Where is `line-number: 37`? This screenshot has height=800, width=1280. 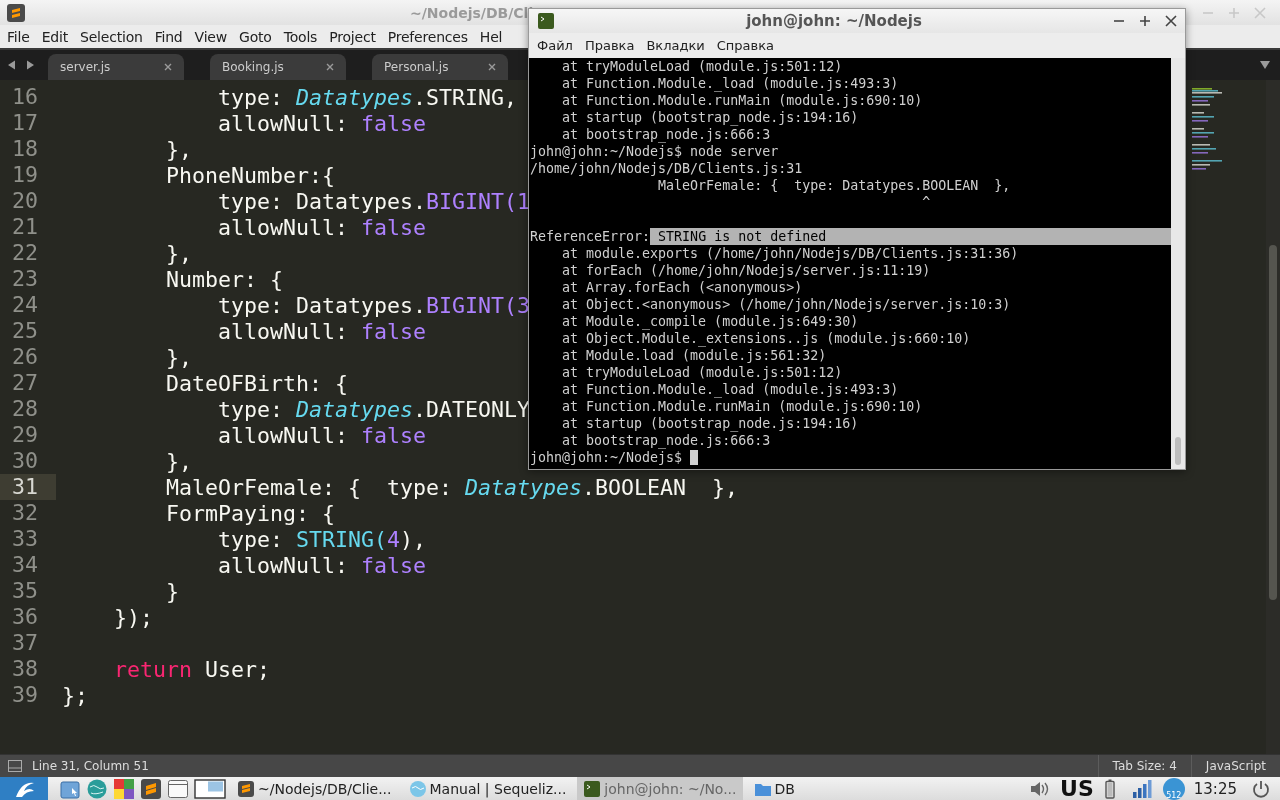
line-number: 37 is located at coordinates (25, 643).